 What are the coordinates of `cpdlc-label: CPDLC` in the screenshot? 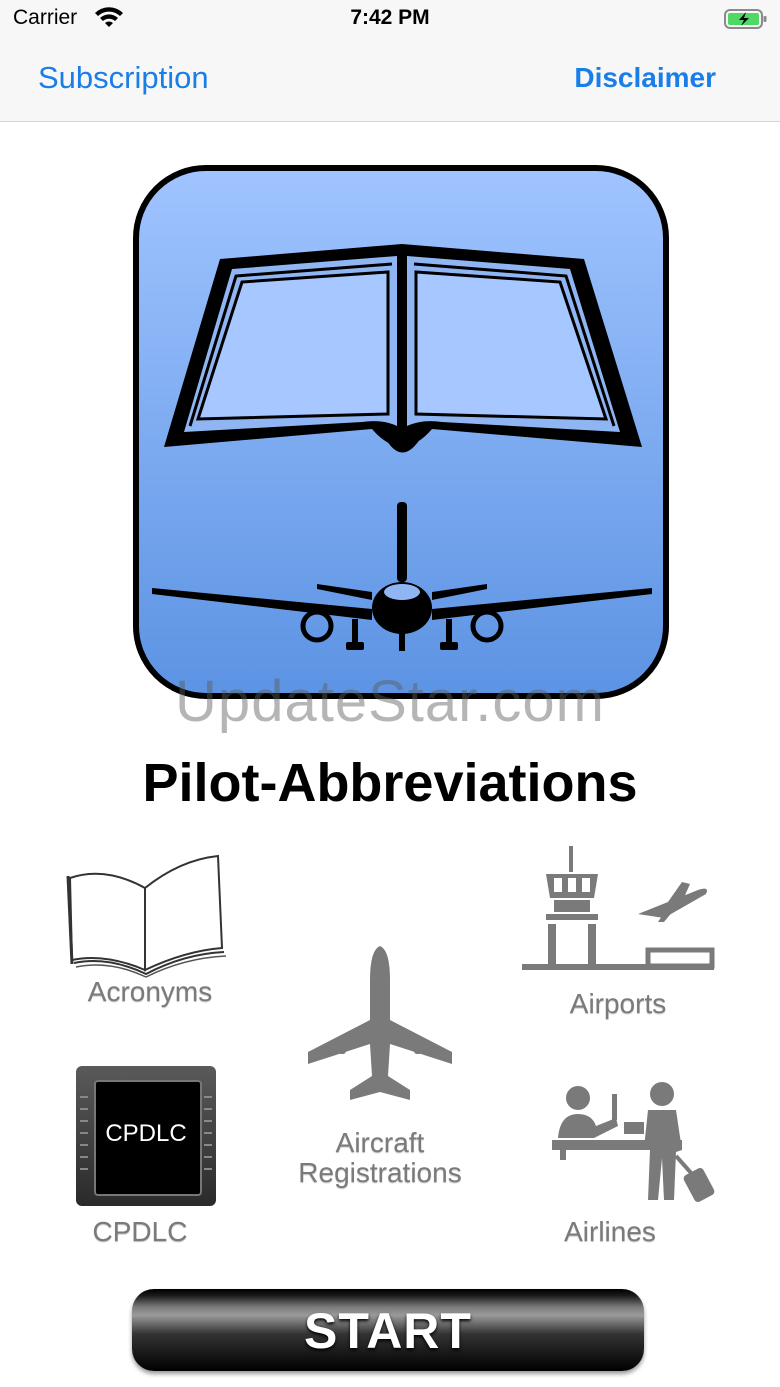 It's located at (140, 1231).